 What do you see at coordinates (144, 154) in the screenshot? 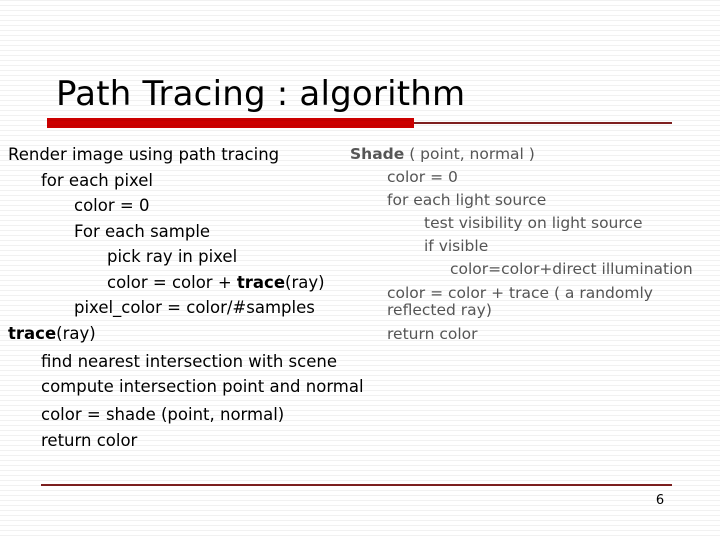
I see `code-line: Render image using path tracing` at bounding box center [144, 154].